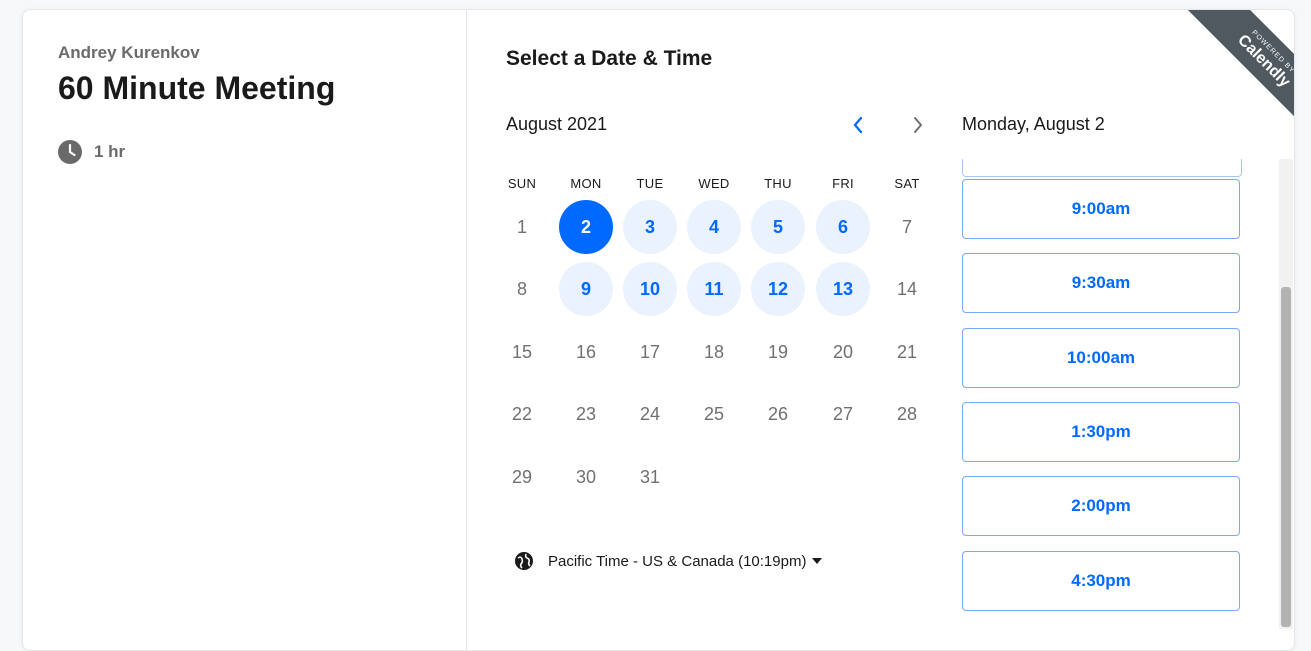 The image size is (1311, 651). Describe the element at coordinates (677, 561) in the screenshot. I see `timezone-label: Pacific Time - US & Canada (10:19pm)` at that location.